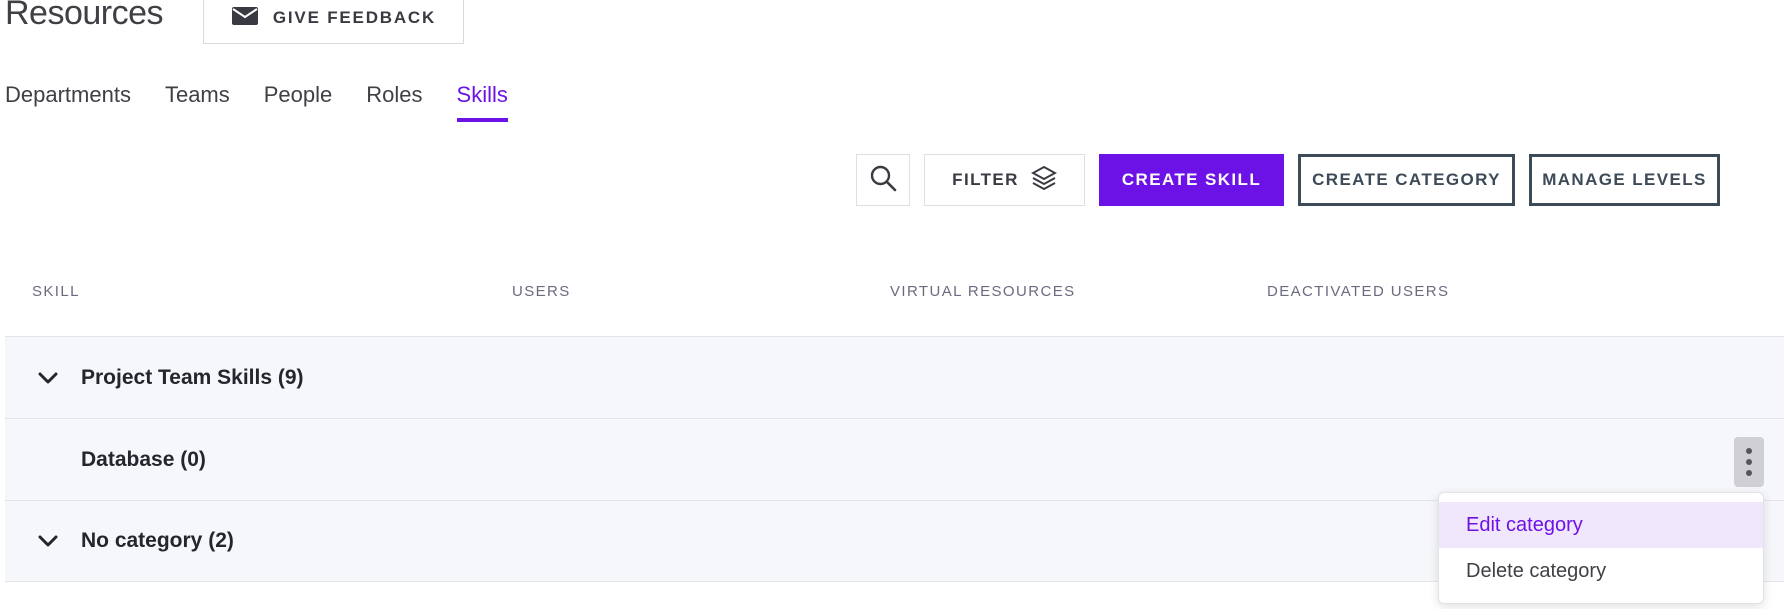 Image resolution: width=1784 pixels, height=609 pixels. What do you see at coordinates (1624, 180) in the screenshot?
I see `manage-levels-button: MANAGE LEVELS` at bounding box center [1624, 180].